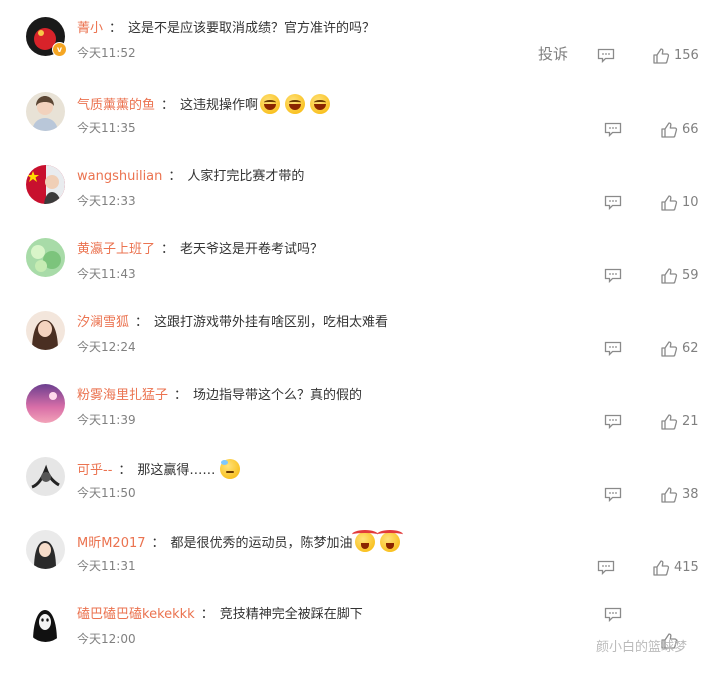 This screenshot has width=719, height=676. Describe the element at coordinates (553, 53) in the screenshot. I see `report-button: 投诉` at that location.